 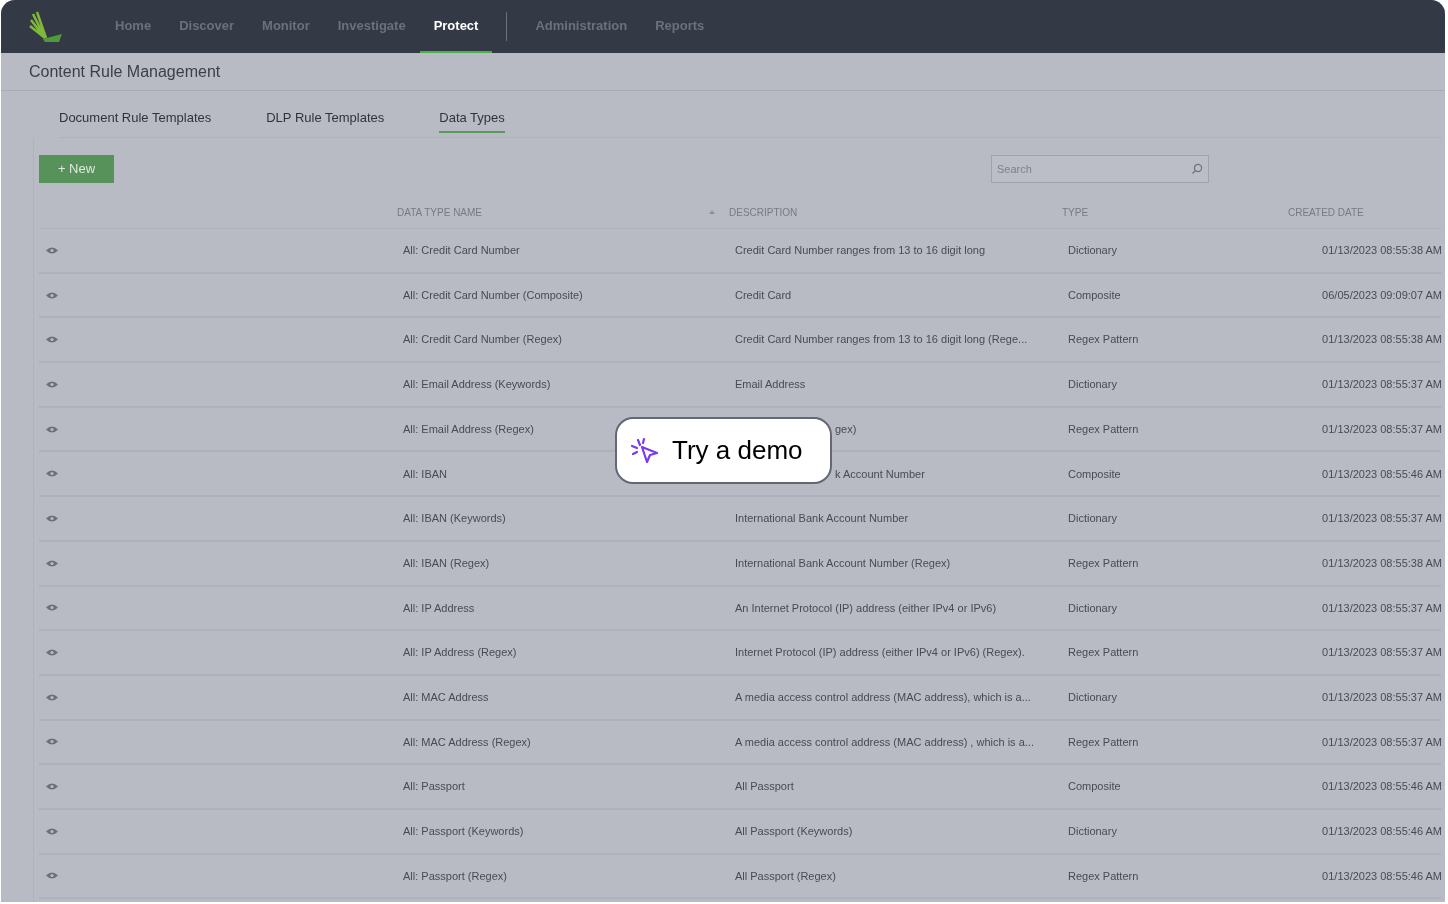 What do you see at coordinates (763, 295) in the screenshot?
I see `table-cell-text: Credit Card` at bounding box center [763, 295].